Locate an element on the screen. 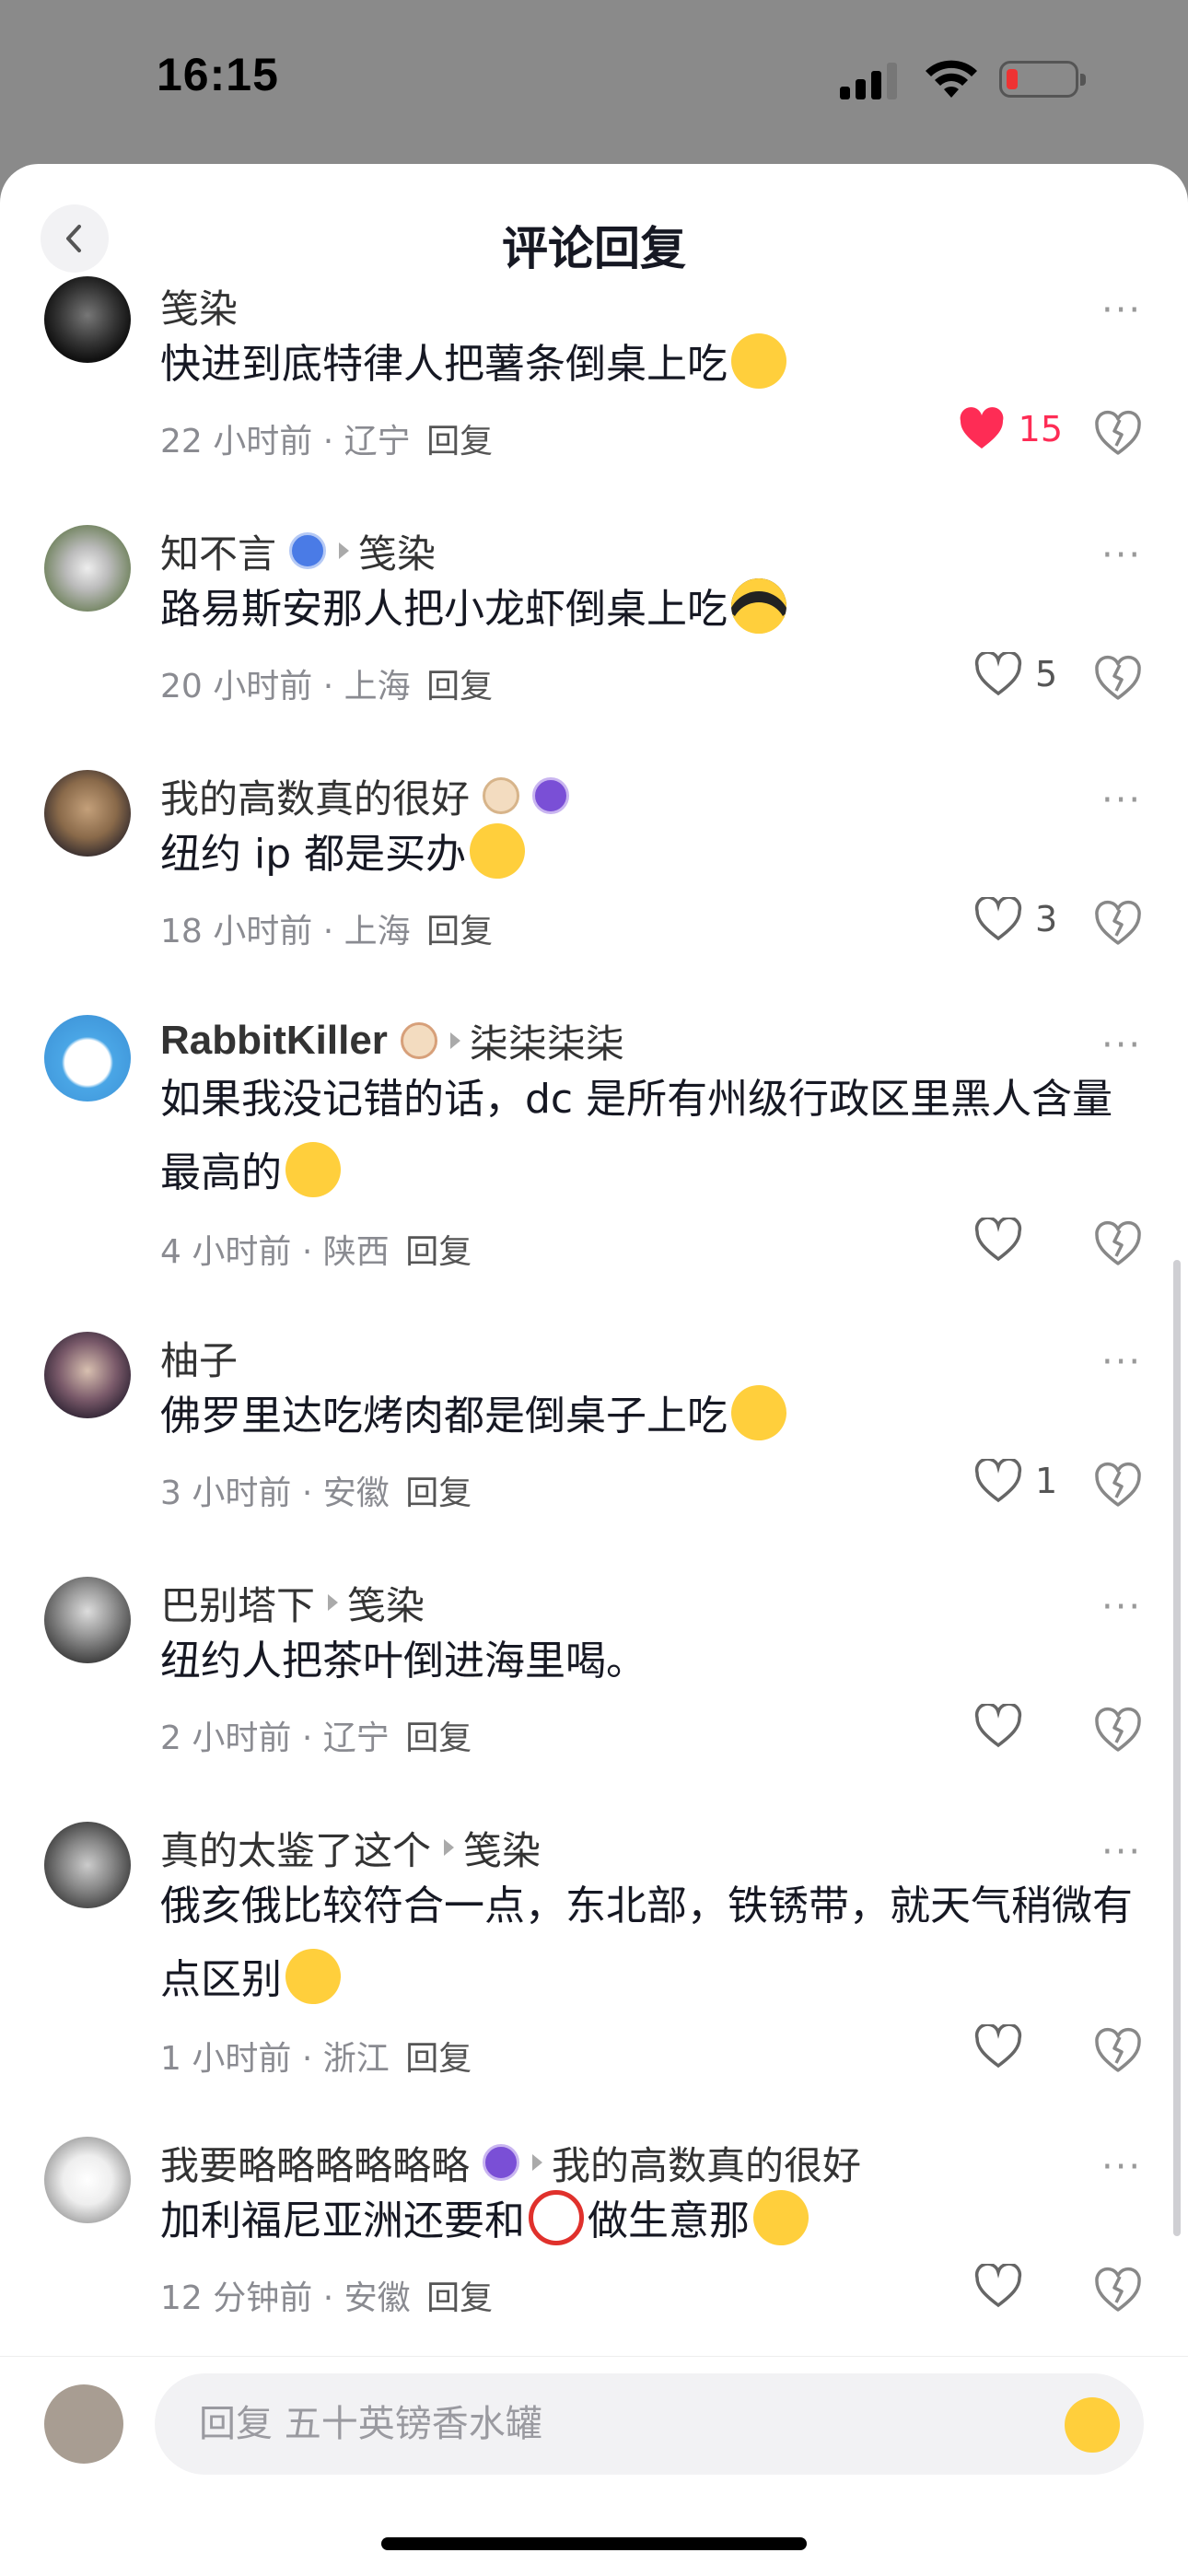 Image resolution: width=1188 pixels, height=2576 pixels. comment-time: 20 小时前 is located at coordinates (236, 686).